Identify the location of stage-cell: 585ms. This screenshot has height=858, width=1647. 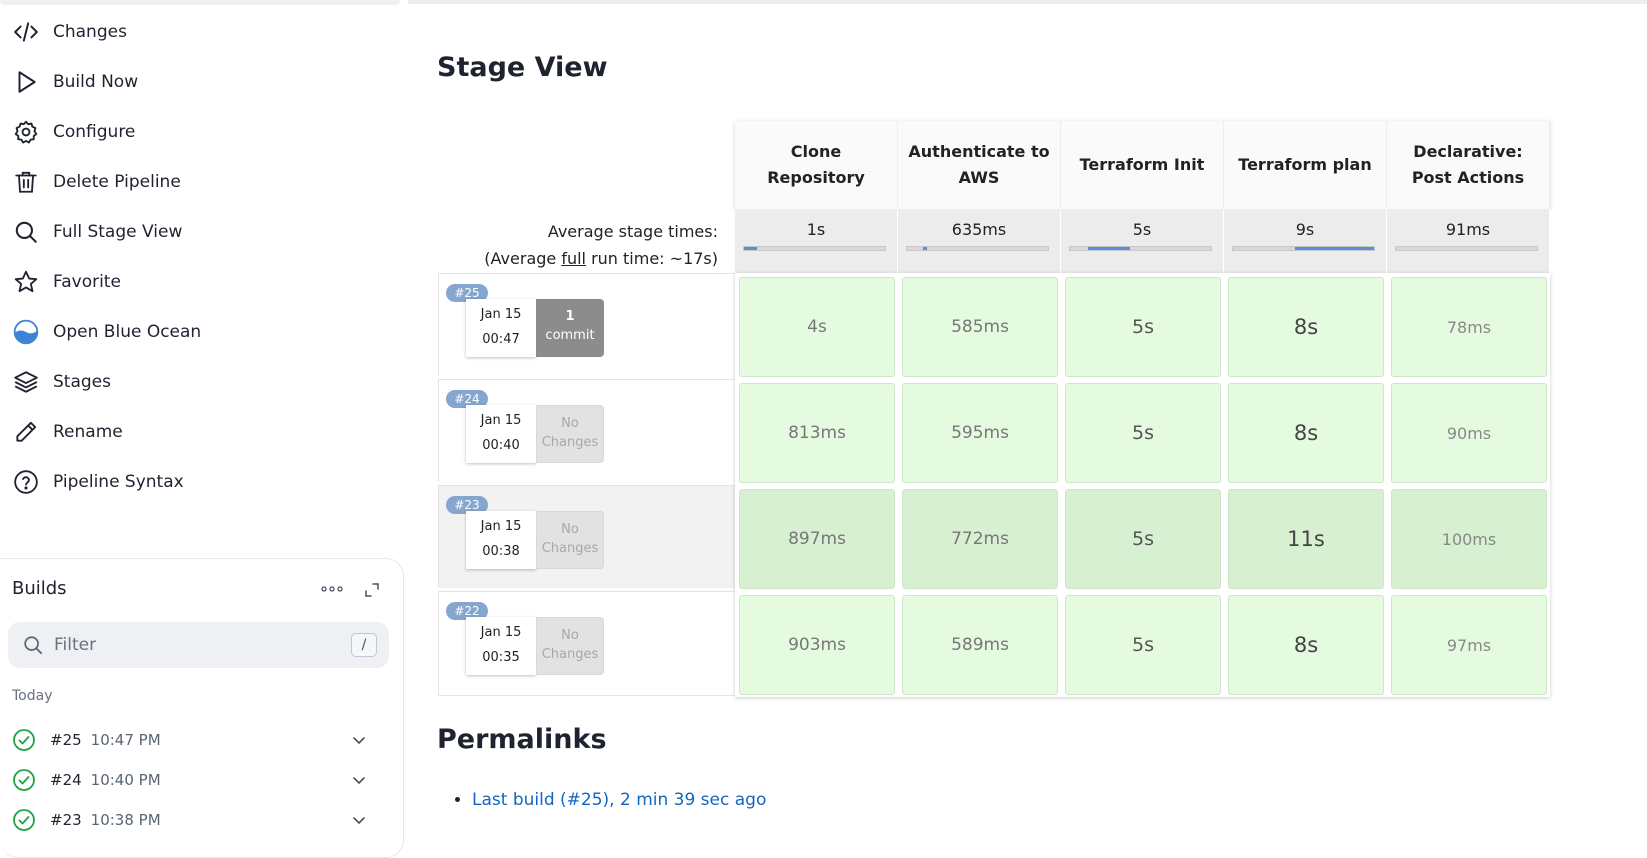
(980, 327).